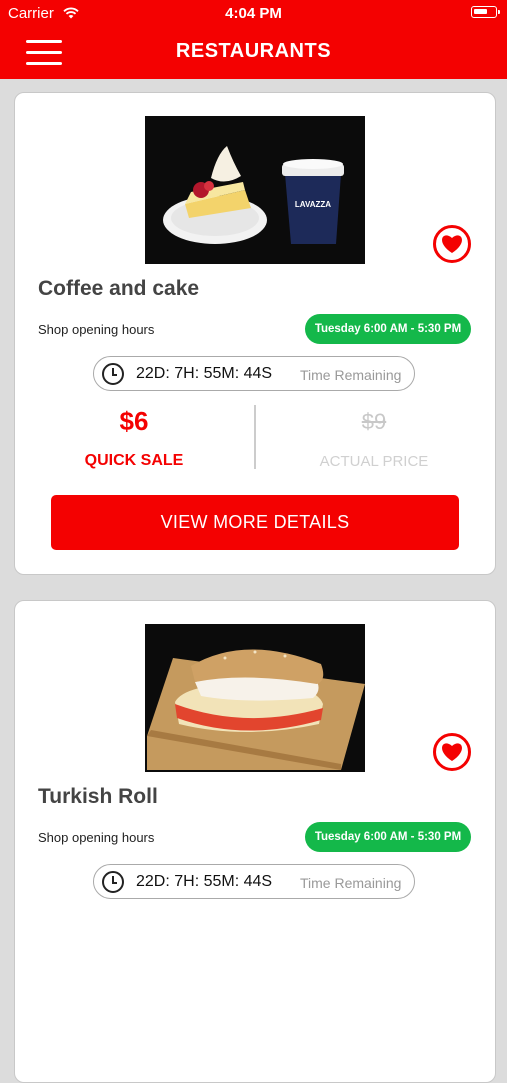 The width and height of the screenshot is (507, 1083). Describe the element at coordinates (253, 51) in the screenshot. I see `page-title: RESTAURANTS` at that location.